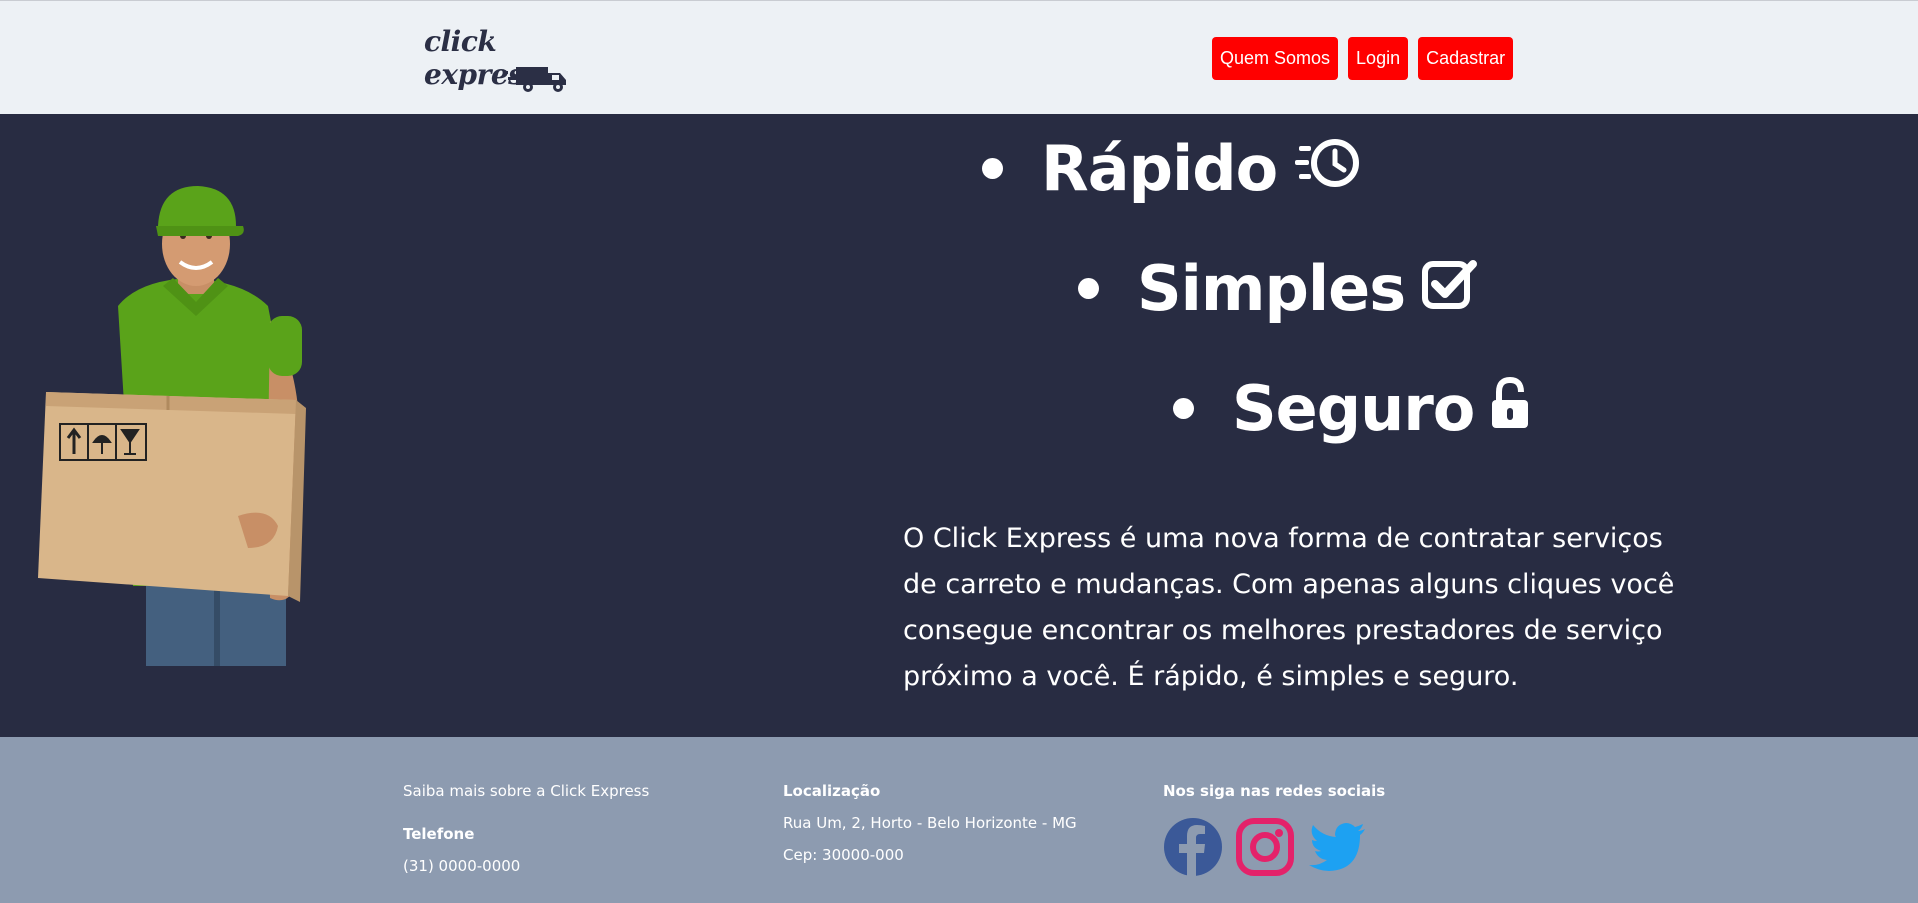 This screenshot has height=903, width=1918. What do you see at coordinates (172, 426) in the screenshot?
I see `delivery-man-image` at bounding box center [172, 426].